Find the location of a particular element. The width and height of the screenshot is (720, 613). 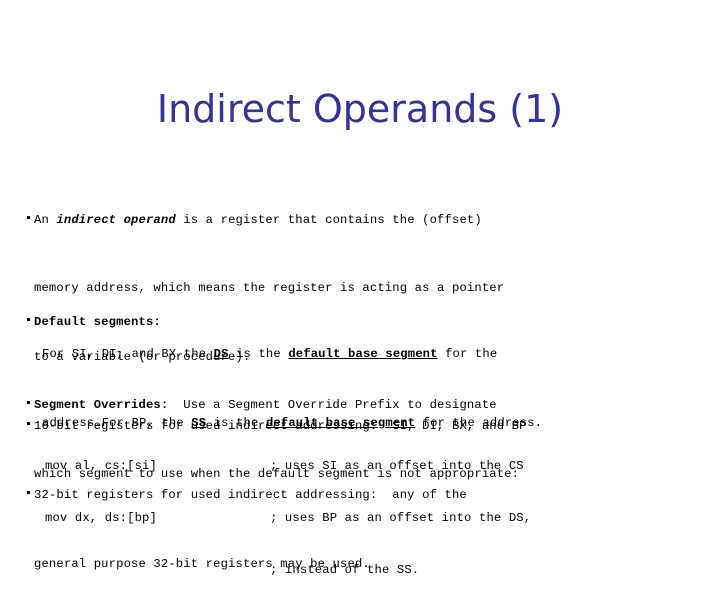

code-comment-line: ; instead of the SS. is located at coordinates (345, 569).